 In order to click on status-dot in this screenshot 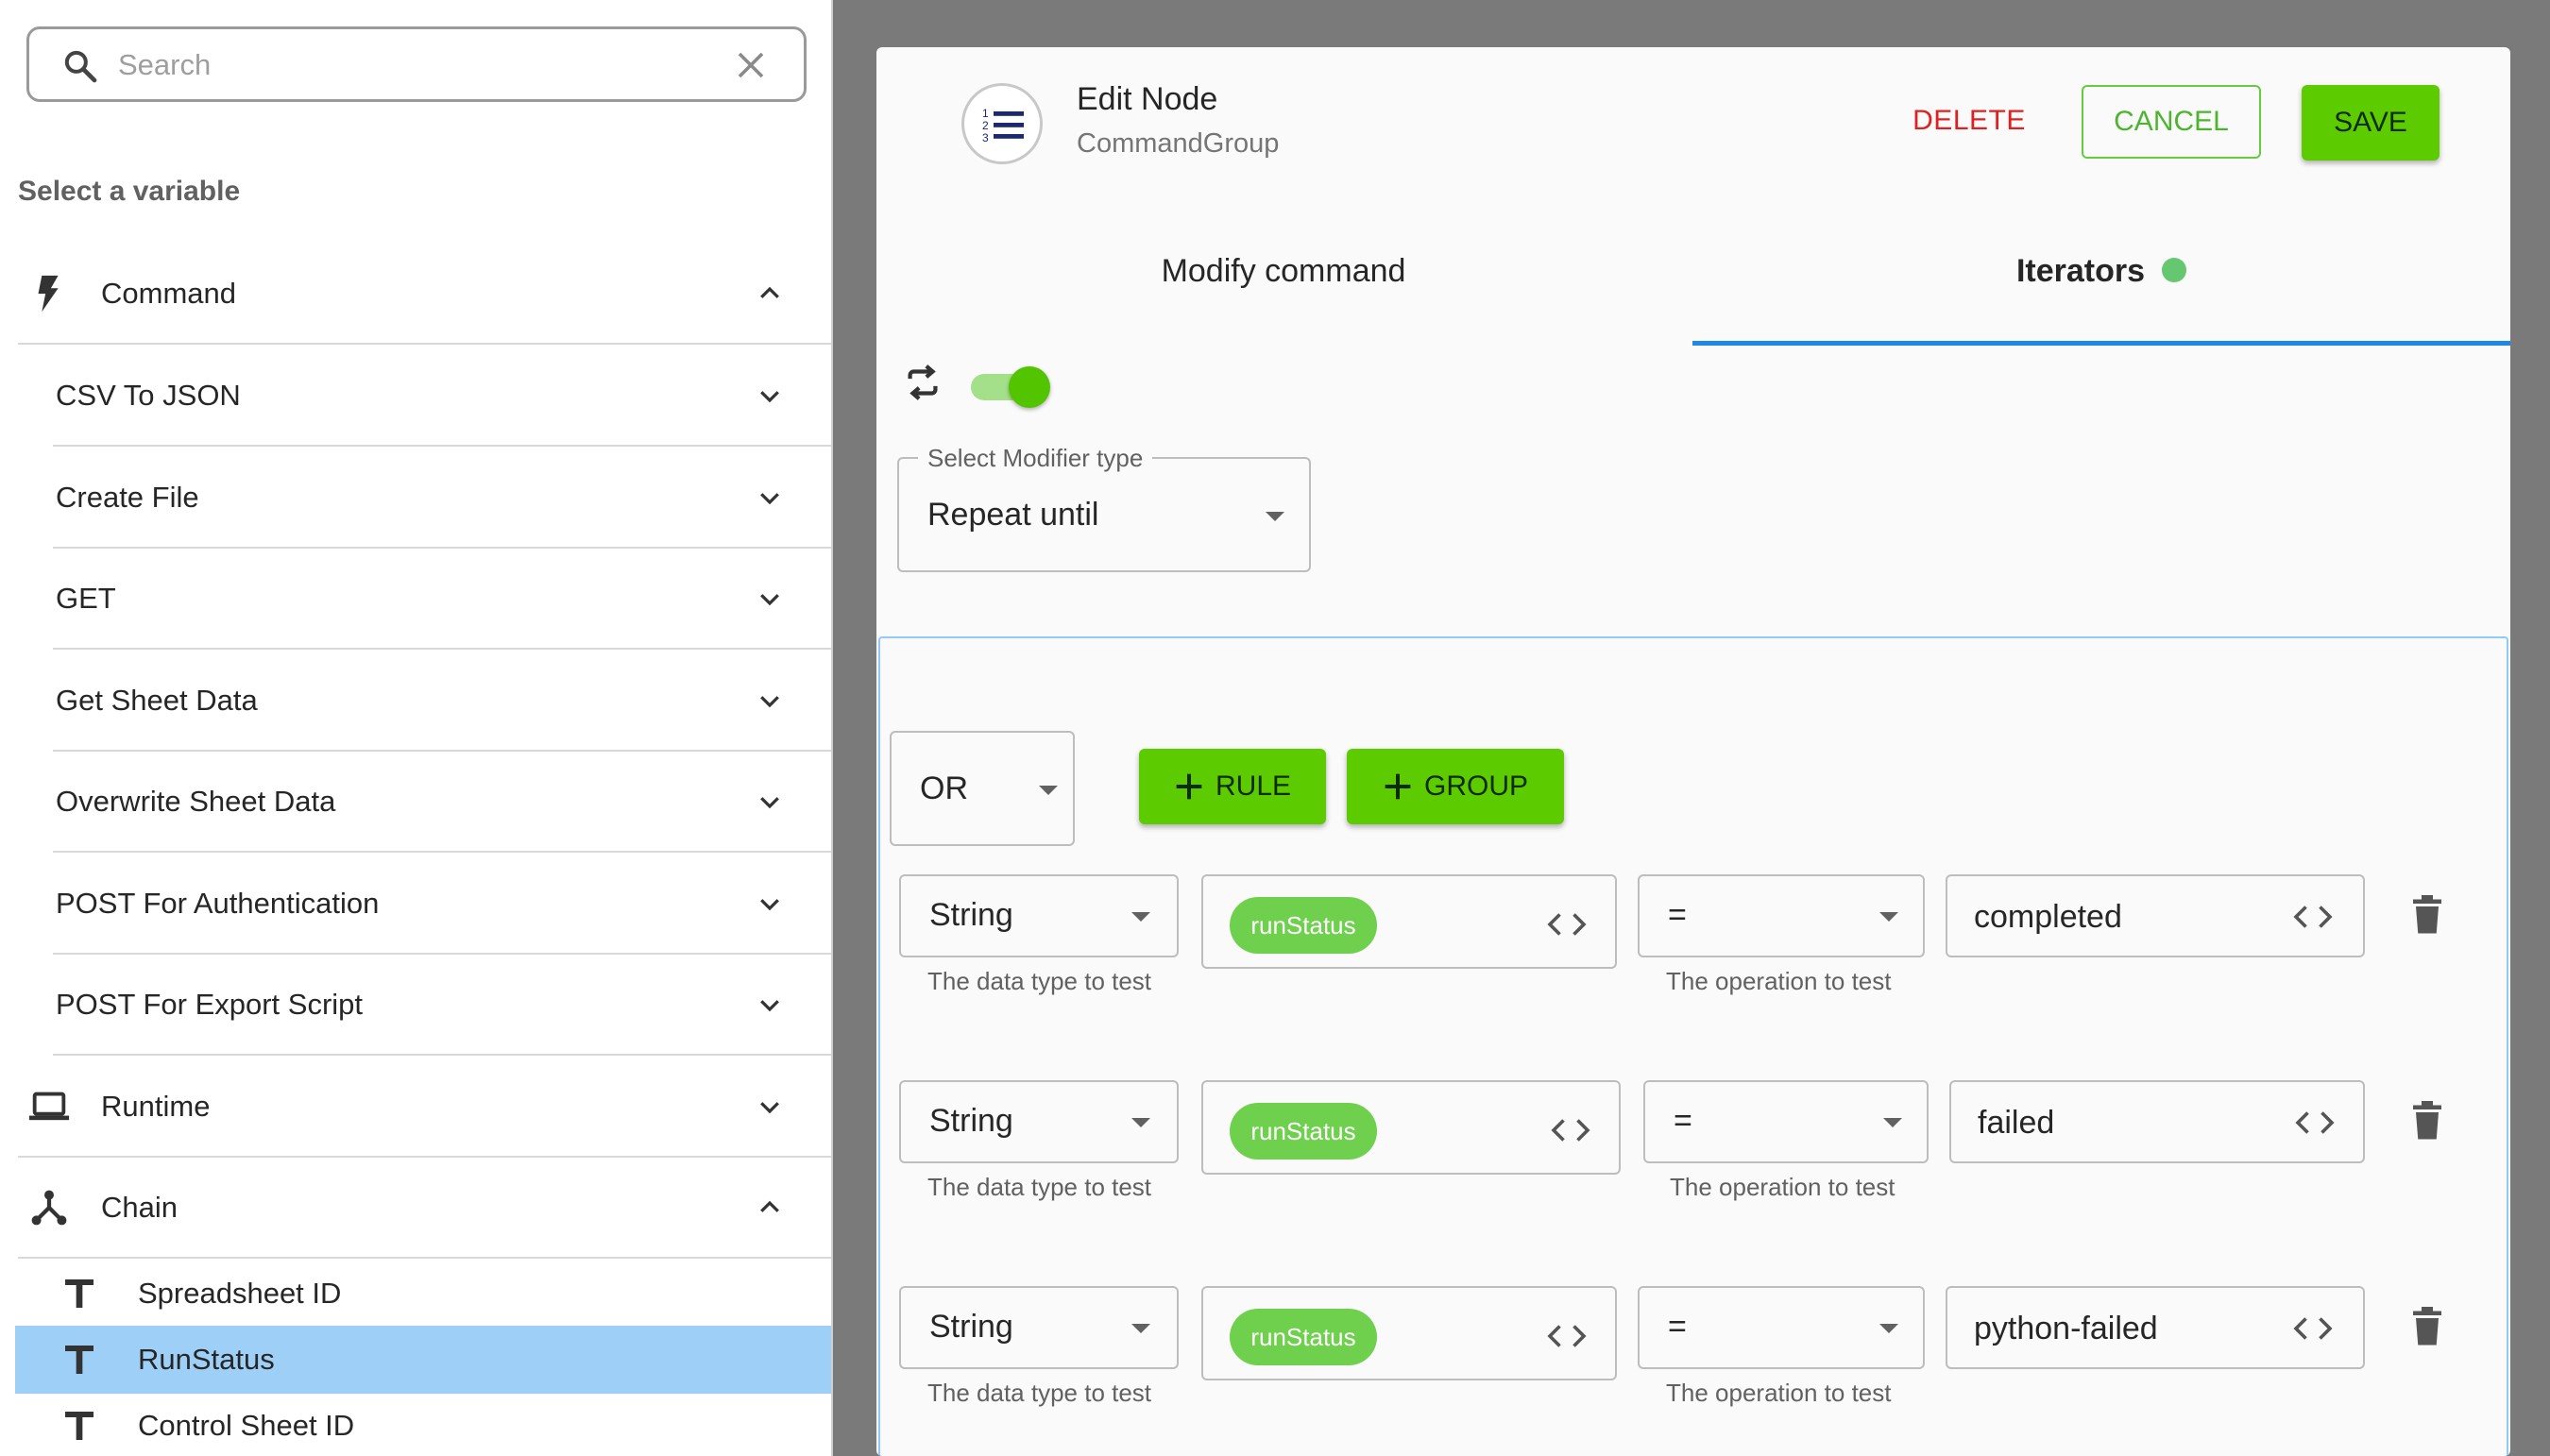, I will do `click(2174, 270)`.